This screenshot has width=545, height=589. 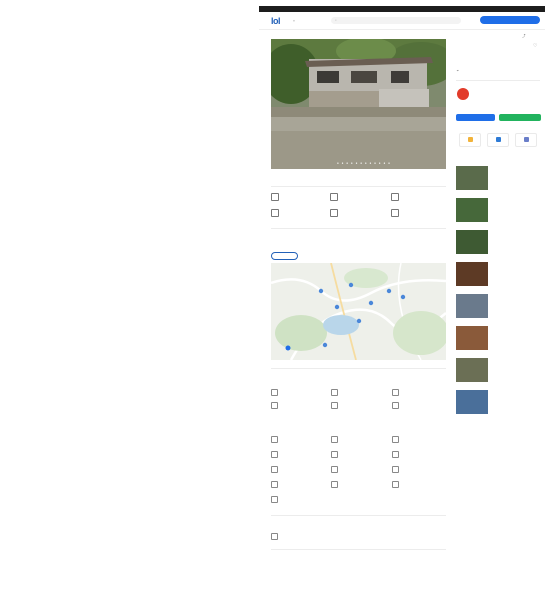 I want to click on location-selector: ⌖, so click(x=294, y=21).